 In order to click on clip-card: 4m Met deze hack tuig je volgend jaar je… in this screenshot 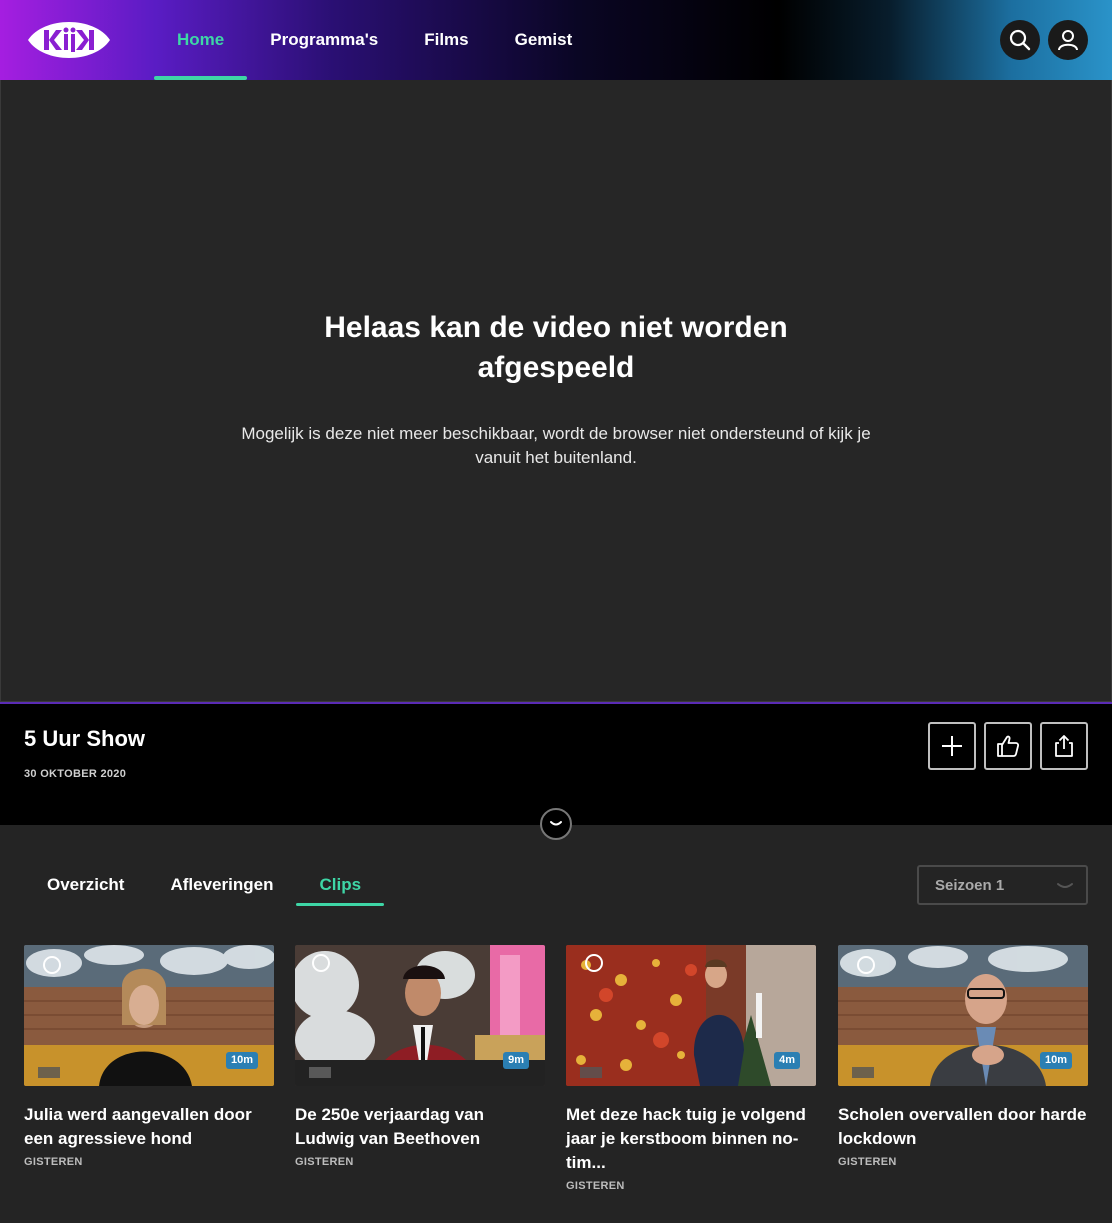, I will do `click(691, 1068)`.